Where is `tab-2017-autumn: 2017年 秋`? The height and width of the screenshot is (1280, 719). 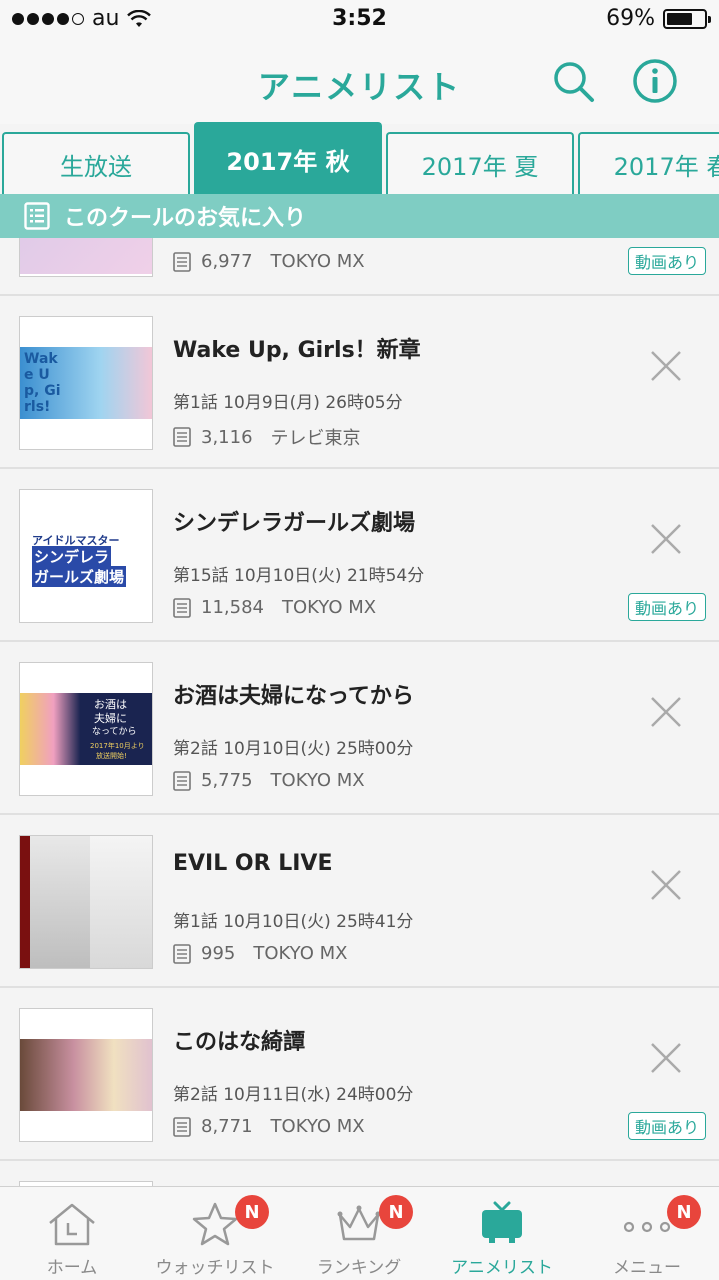 tab-2017-autumn: 2017年 秋 is located at coordinates (288, 158).